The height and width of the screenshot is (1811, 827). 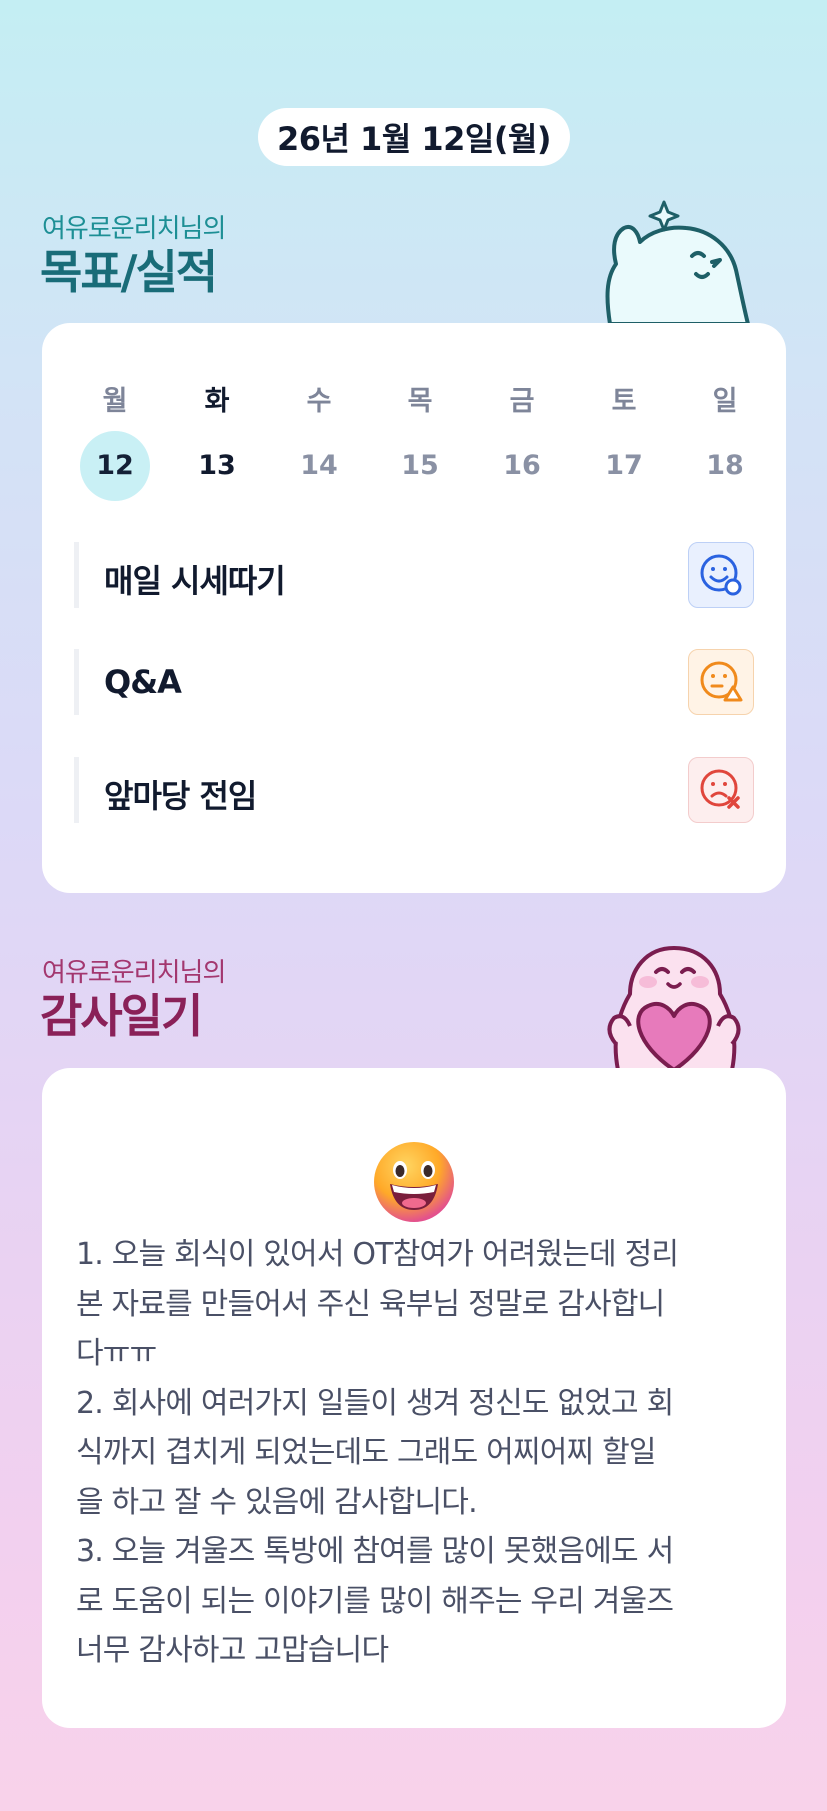 I want to click on day-number: 15, so click(x=420, y=465).